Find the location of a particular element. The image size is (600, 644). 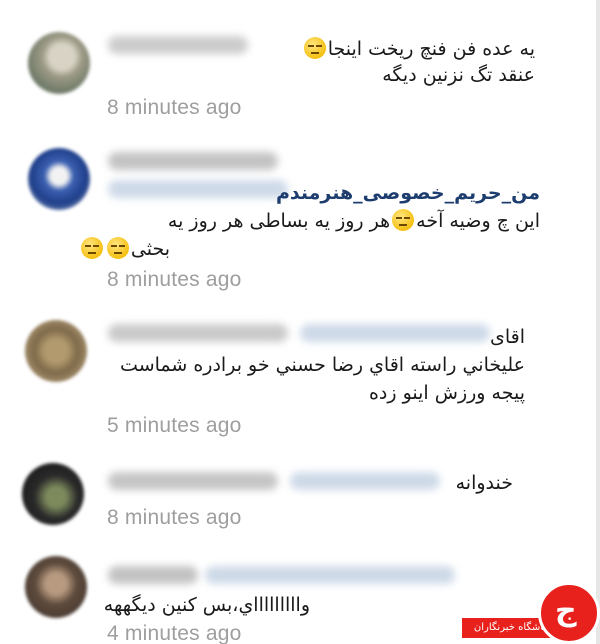

mention-link: من_حریم_خصوصی_هنرمندم is located at coordinates (408, 193).